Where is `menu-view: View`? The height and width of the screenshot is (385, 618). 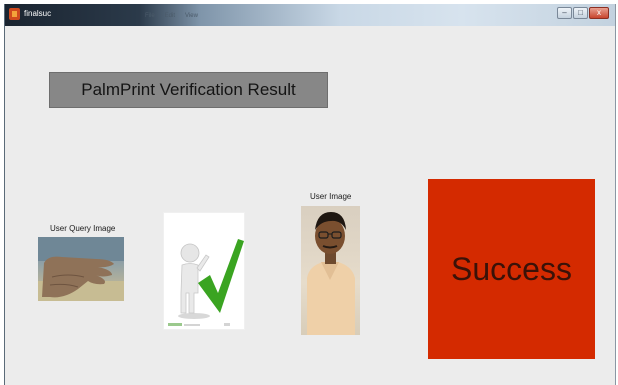 menu-view: View is located at coordinates (191, 16).